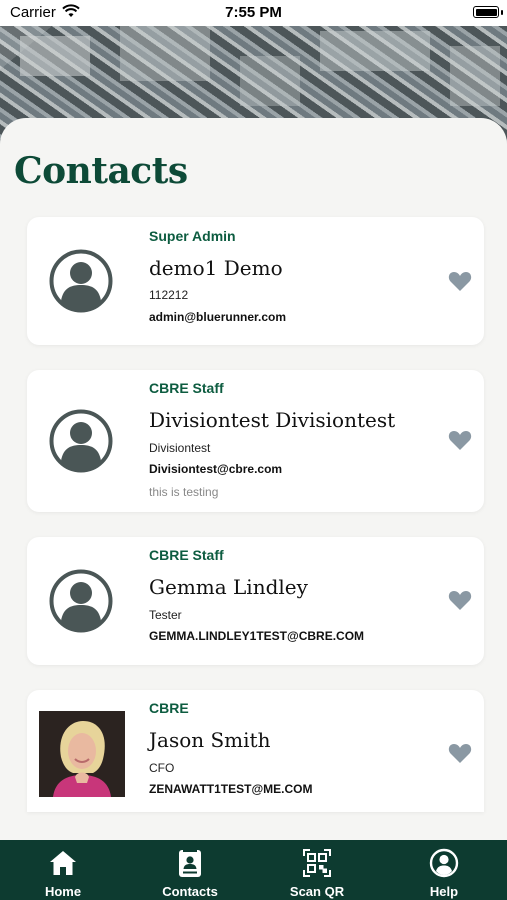  Describe the element at coordinates (216, 268) in the screenshot. I see `contact-name: demo1 Demo` at that location.